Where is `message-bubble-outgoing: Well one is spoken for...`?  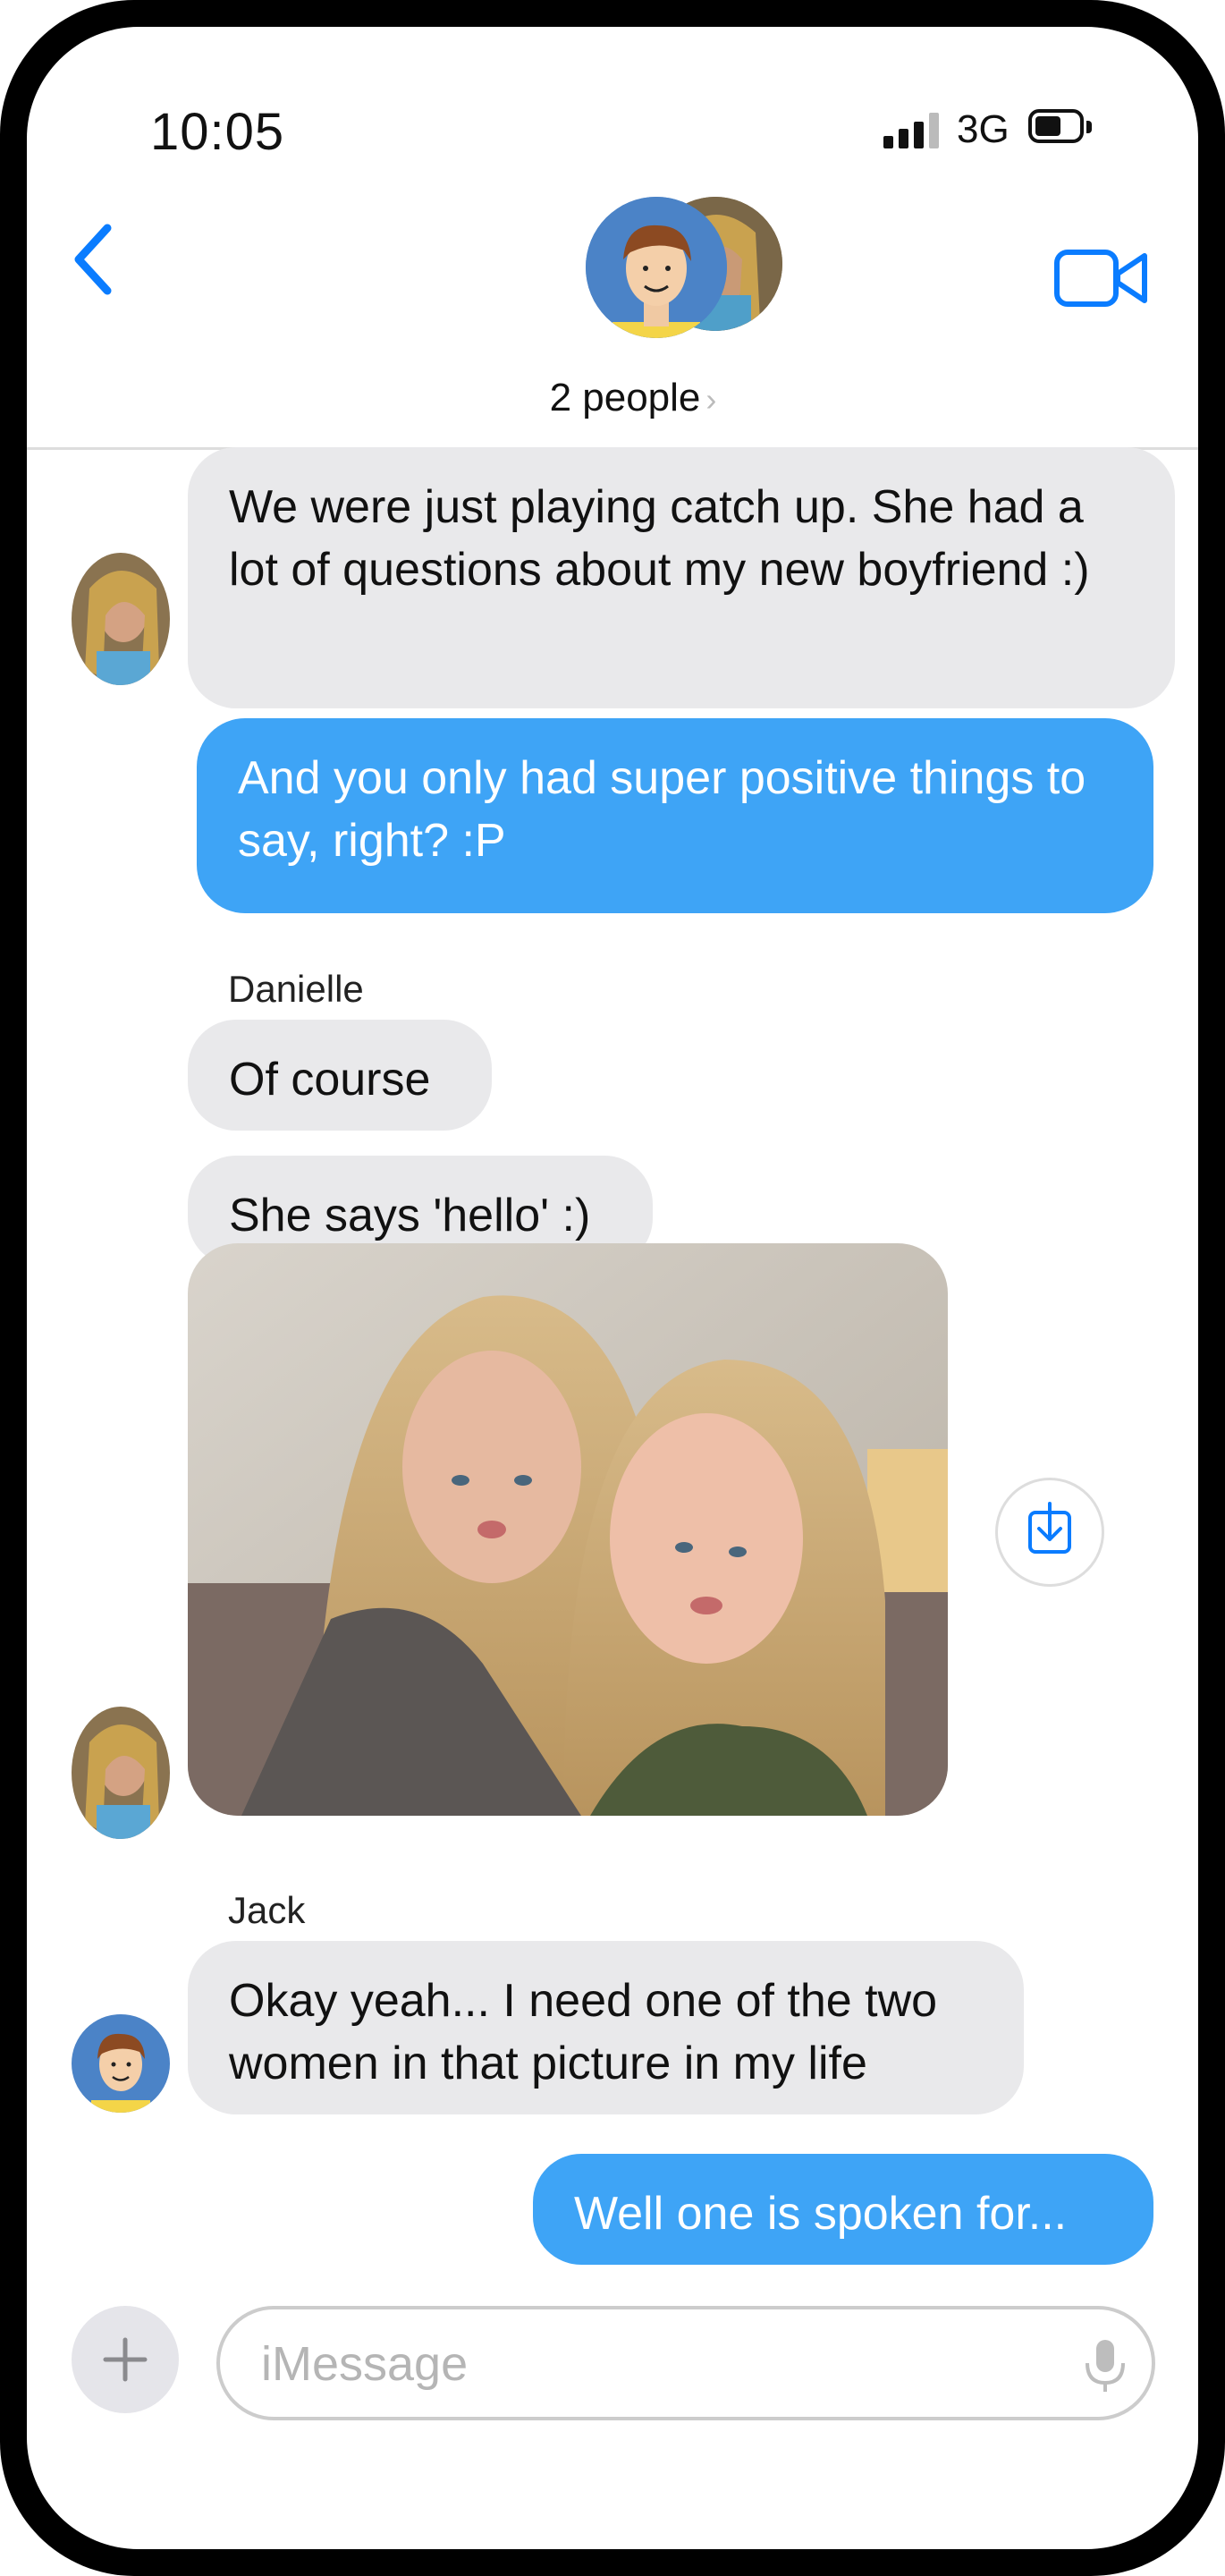
message-bubble-outgoing: Well one is spoken for... is located at coordinates (843, 2209).